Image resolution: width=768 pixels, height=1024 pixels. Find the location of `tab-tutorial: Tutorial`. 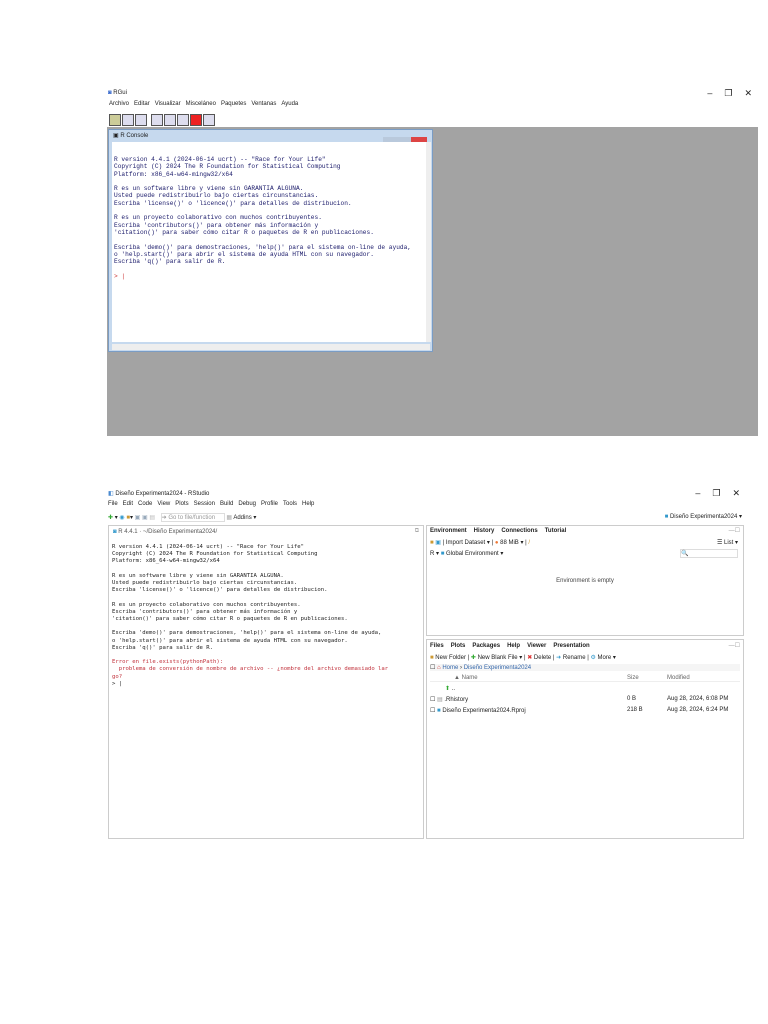

tab-tutorial: Tutorial is located at coordinates (556, 531).